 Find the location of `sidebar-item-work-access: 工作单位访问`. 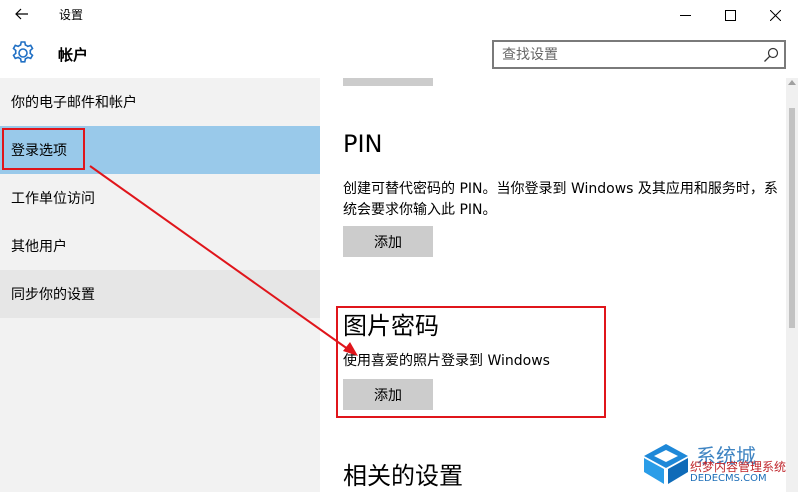

sidebar-item-work-access: 工作单位访问 is located at coordinates (160, 198).